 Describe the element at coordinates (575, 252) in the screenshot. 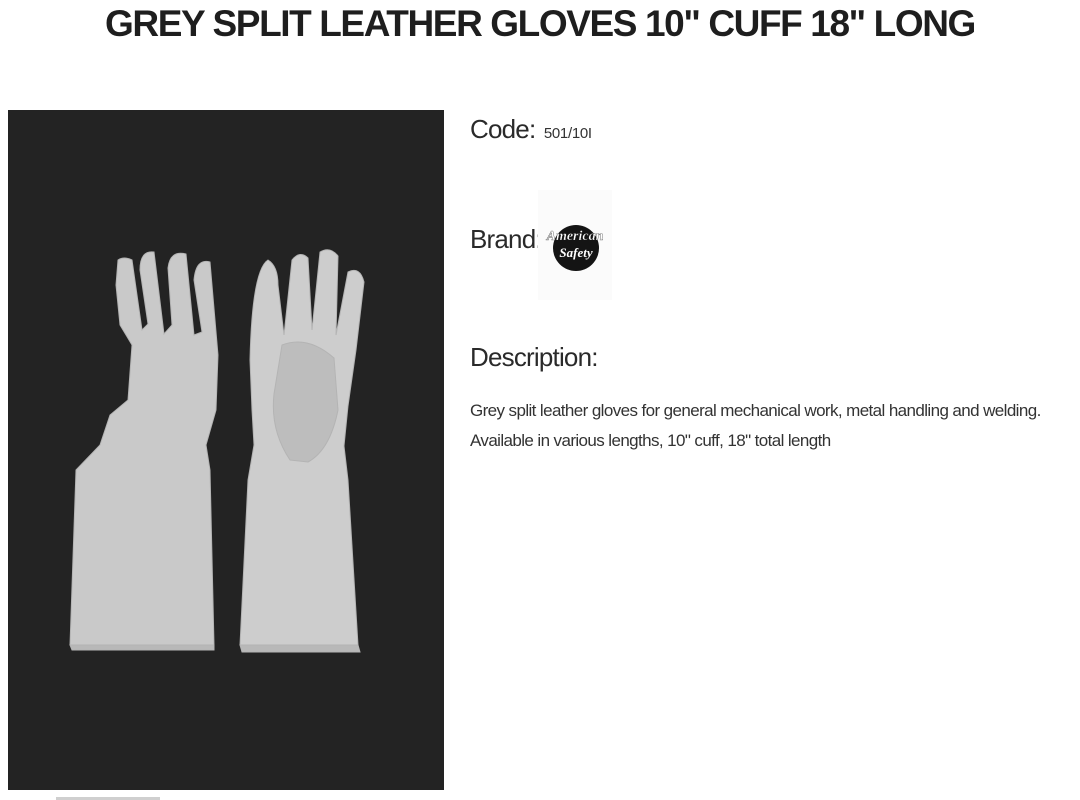

I see `brand-logo-line2: Safety` at that location.